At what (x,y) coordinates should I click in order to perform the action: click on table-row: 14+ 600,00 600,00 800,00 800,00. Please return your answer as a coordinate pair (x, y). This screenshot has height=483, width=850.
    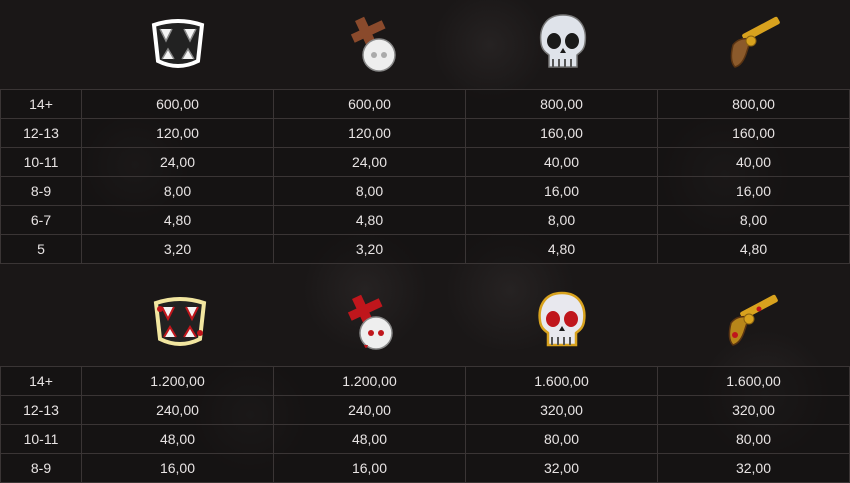
    Looking at the image, I should click on (425, 104).